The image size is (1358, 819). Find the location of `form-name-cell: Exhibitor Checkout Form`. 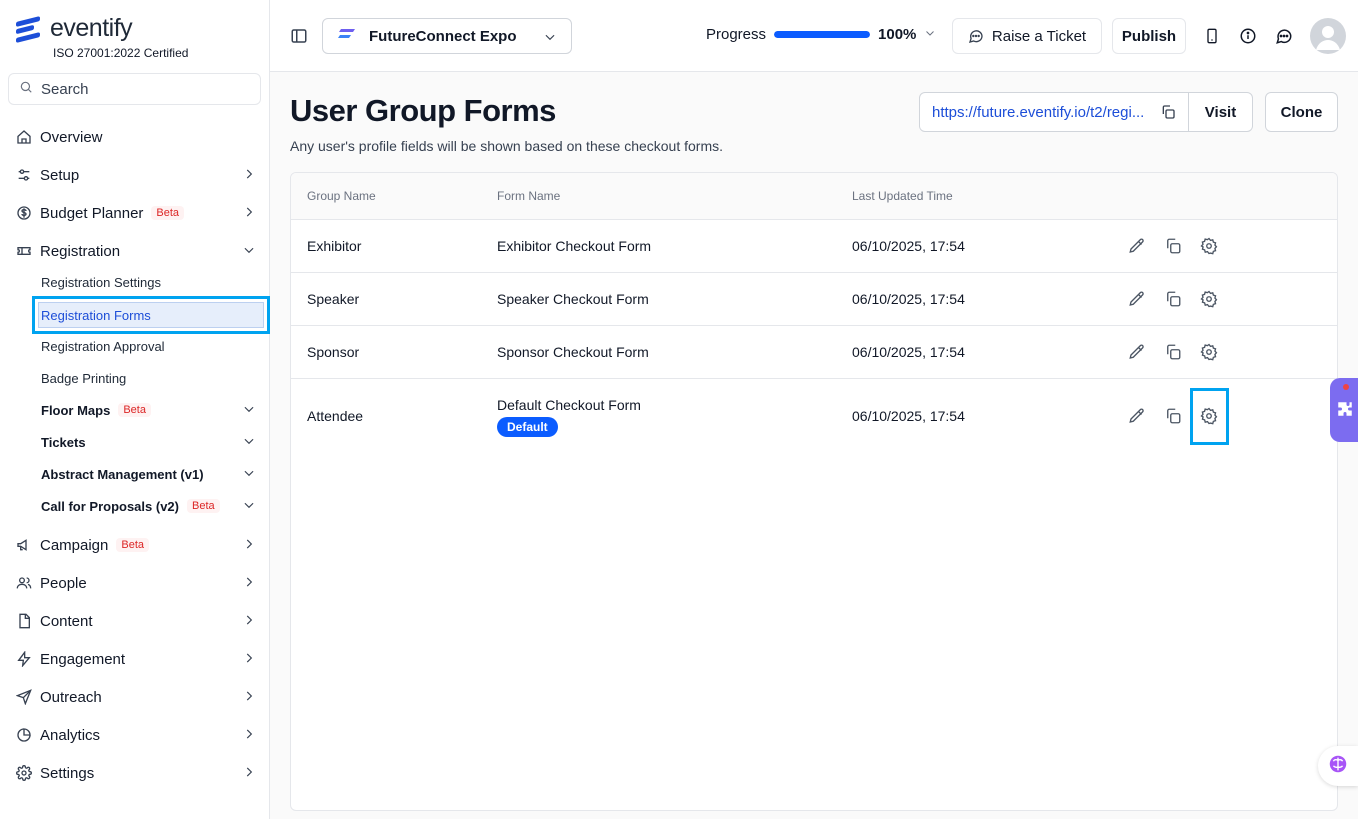

form-name-cell: Exhibitor Checkout Form is located at coordinates (574, 246).